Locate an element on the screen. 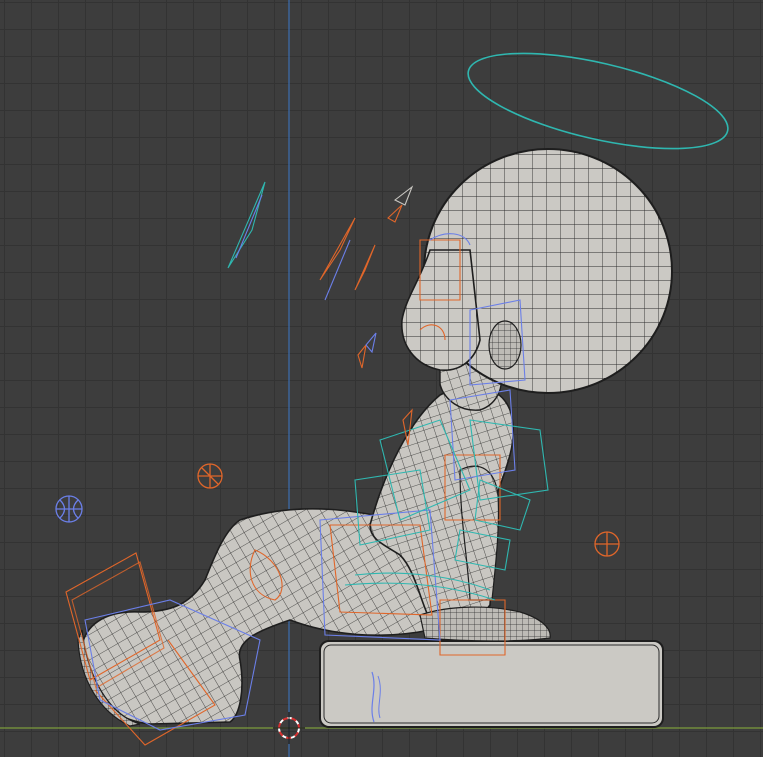 The image size is (763, 757). empty-blue-left is located at coordinates (69, 509).